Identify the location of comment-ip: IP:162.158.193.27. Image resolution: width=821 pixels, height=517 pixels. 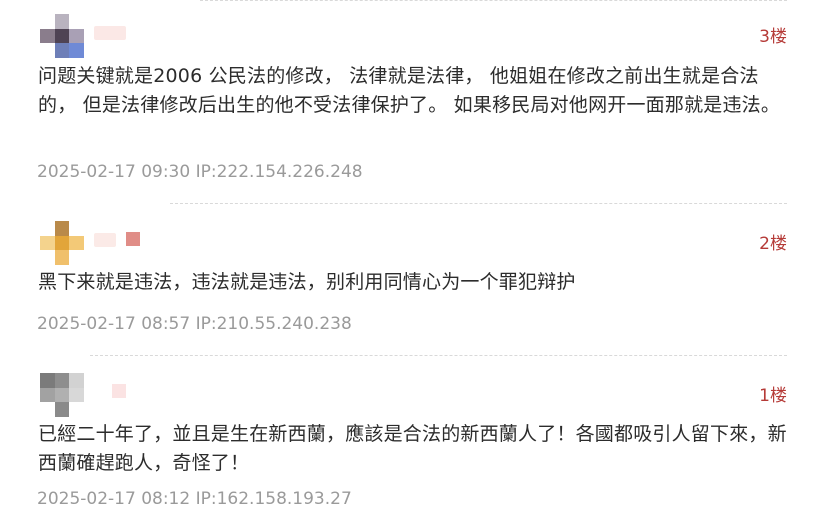
(273, 499).